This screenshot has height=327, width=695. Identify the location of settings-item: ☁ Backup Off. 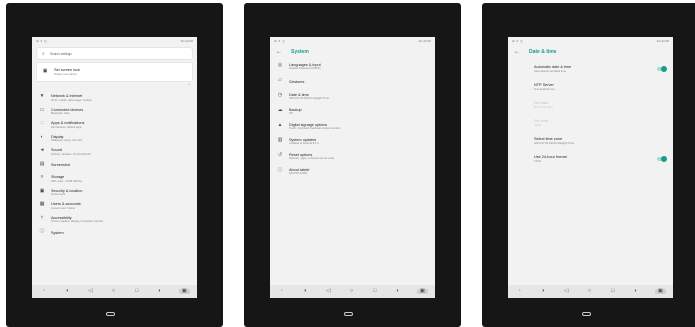
(352, 111).